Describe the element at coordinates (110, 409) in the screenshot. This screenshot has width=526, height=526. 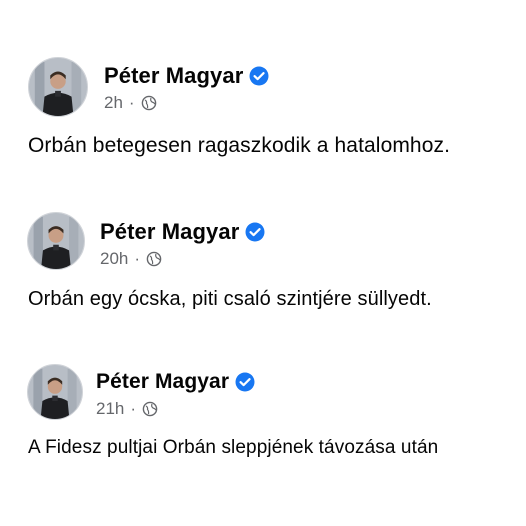
I see `post-time: 21h` at that location.